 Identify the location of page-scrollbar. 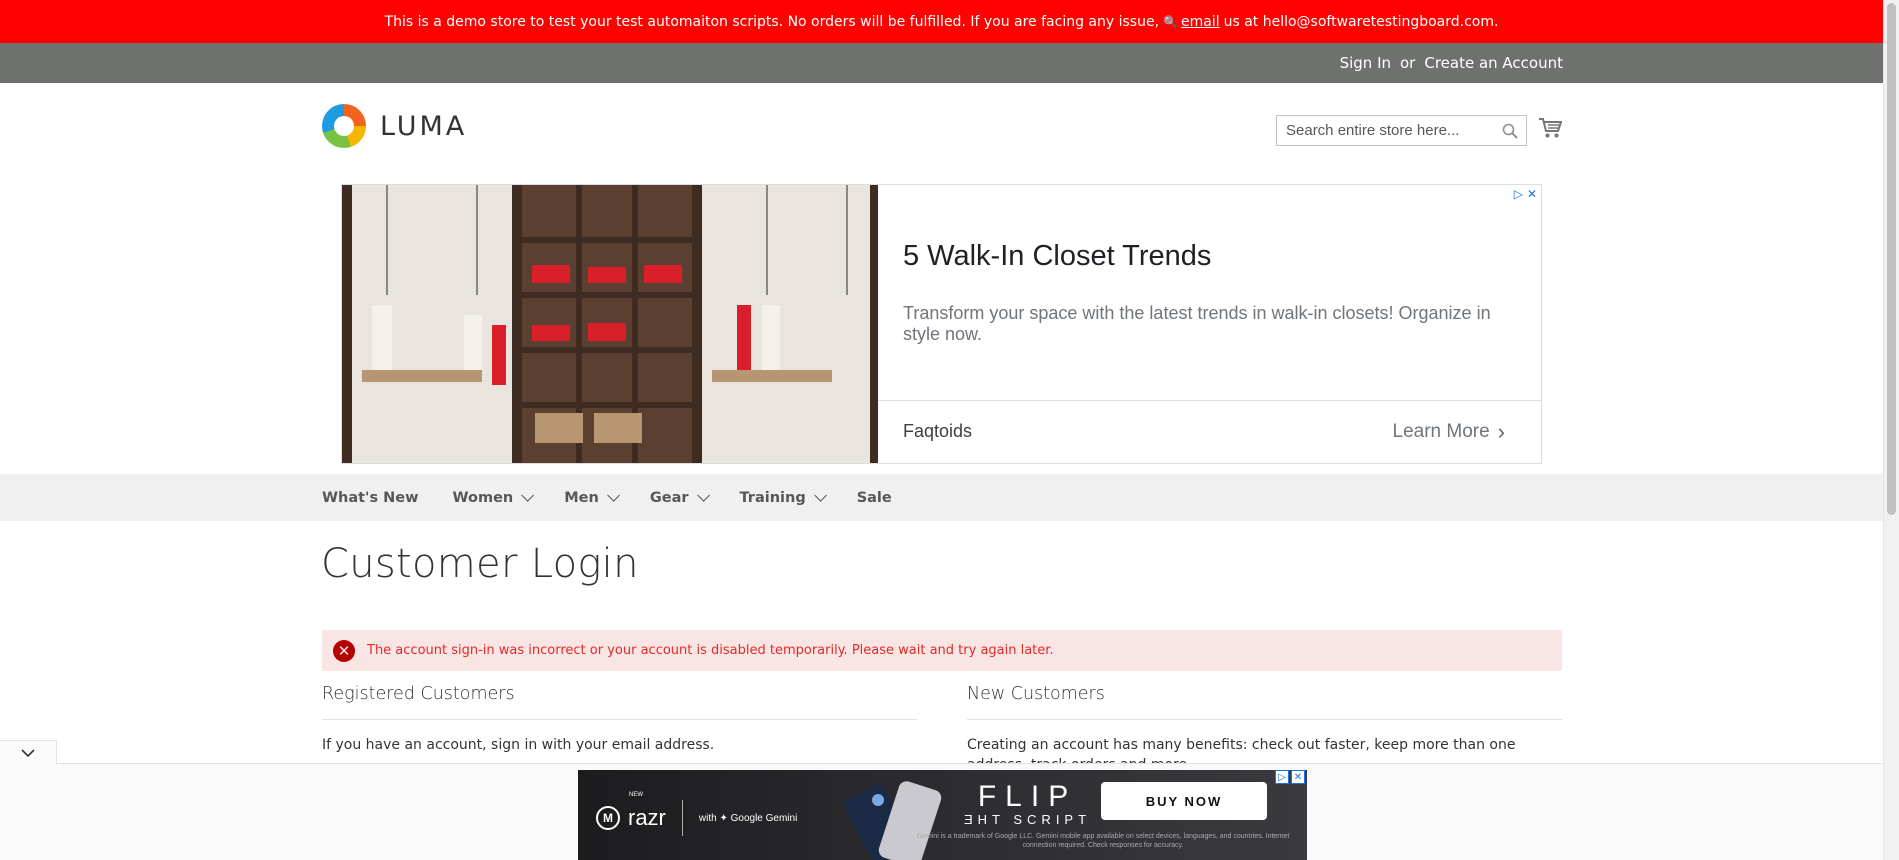
(1891, 430).